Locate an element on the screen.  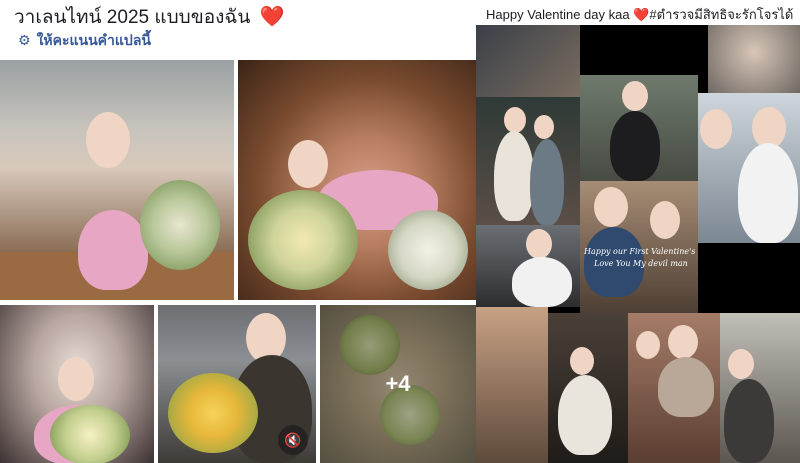
post-video-4: 🔇 is located at coordinates (237, 384).